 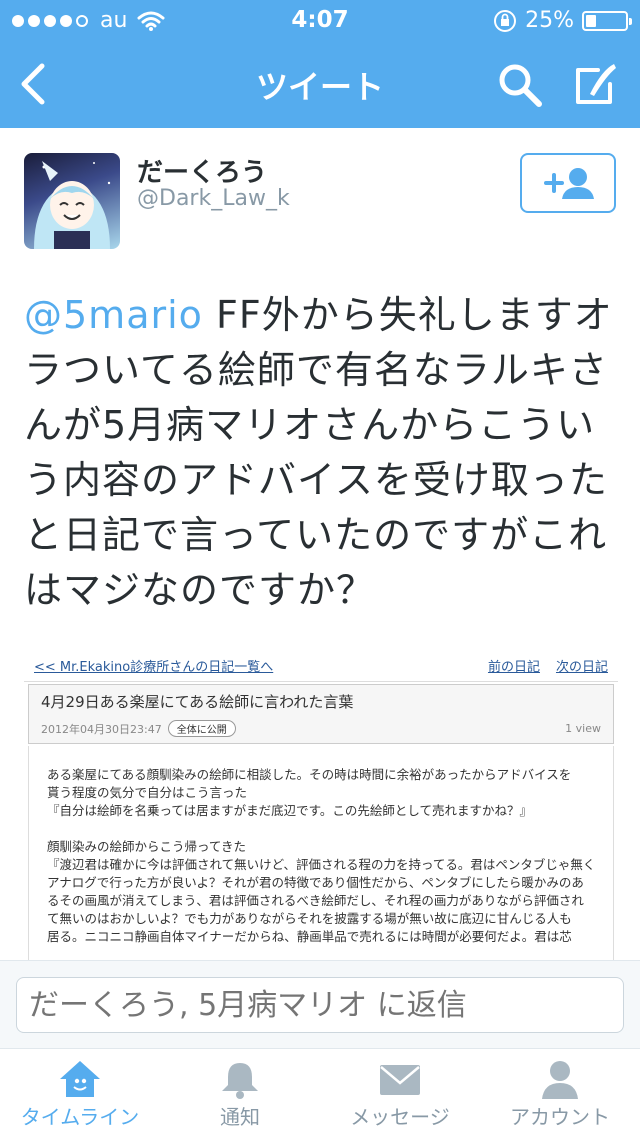 I want to click on diary-line: 顔馴染みの絵師からこう帰ってきた, so click(x=147, y=846).